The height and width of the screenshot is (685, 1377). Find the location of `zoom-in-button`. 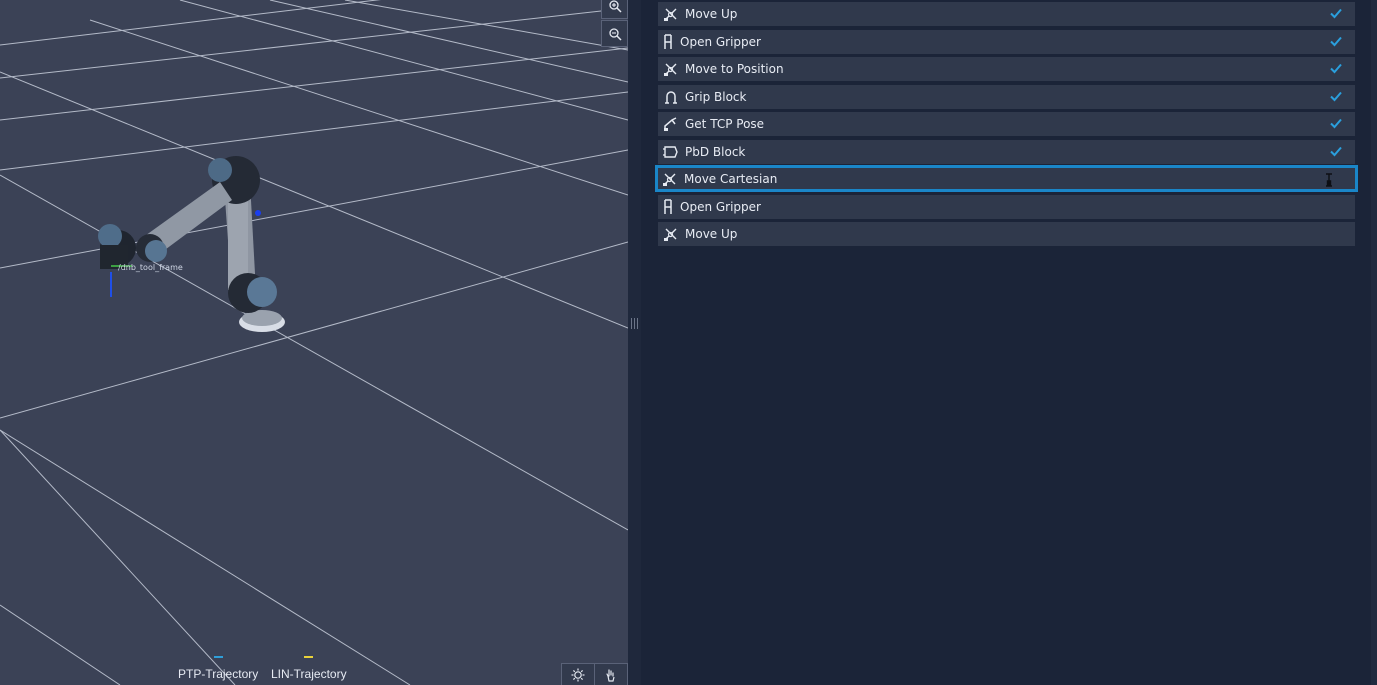

zoom-in-button is located at coordinates (614, 9).